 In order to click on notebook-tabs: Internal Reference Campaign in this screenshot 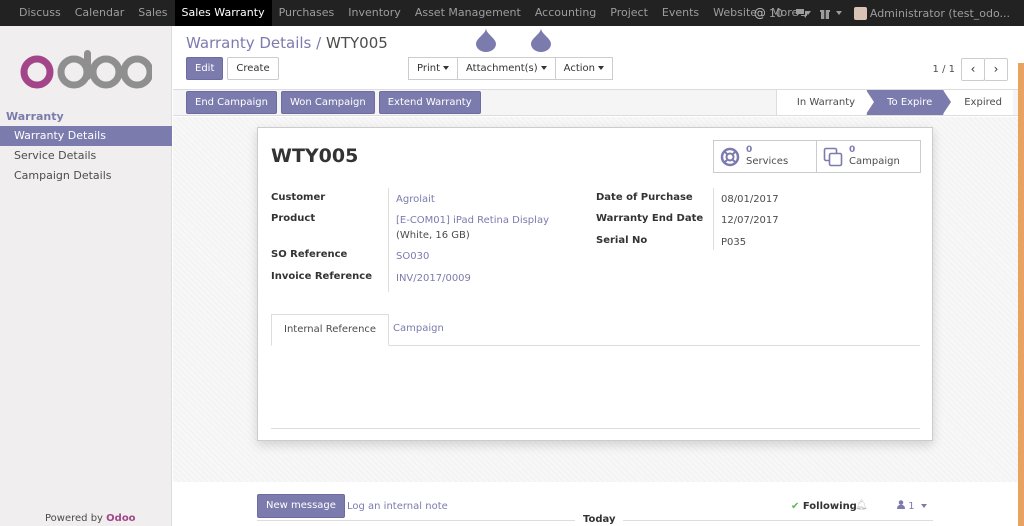, I will do `click(595, 330)`.